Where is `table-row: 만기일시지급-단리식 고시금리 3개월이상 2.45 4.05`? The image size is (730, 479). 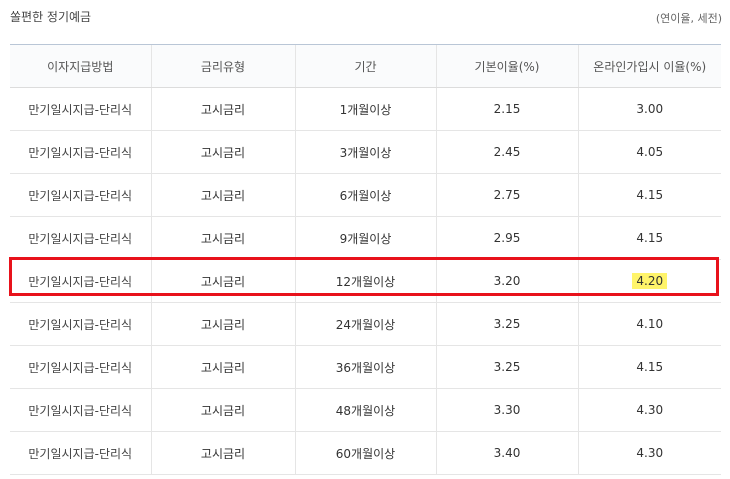 table-row: 만기일시지급-단리식 고시금리 3개월이상 2.45 4.05 is located at coordinates (365, 152).